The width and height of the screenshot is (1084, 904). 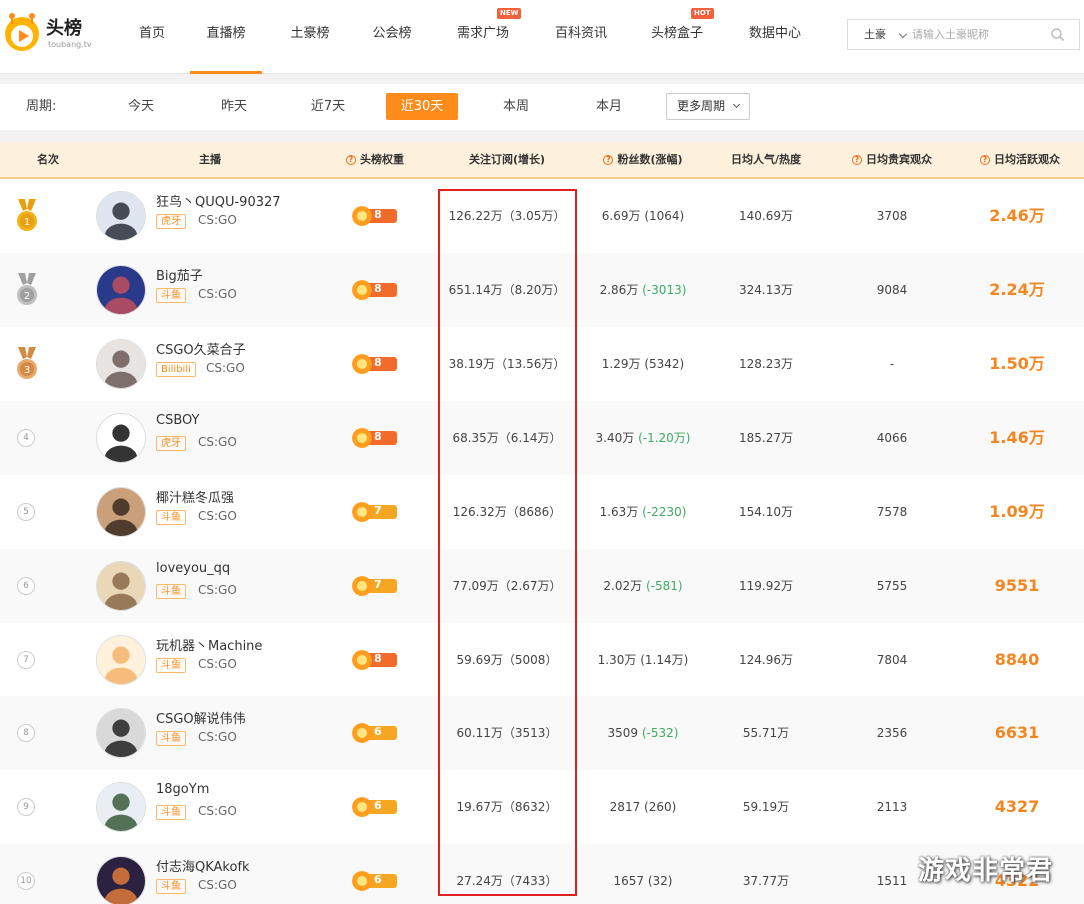 I want to click on nav-item-7: 数据中心, so click(x=775, y=37).